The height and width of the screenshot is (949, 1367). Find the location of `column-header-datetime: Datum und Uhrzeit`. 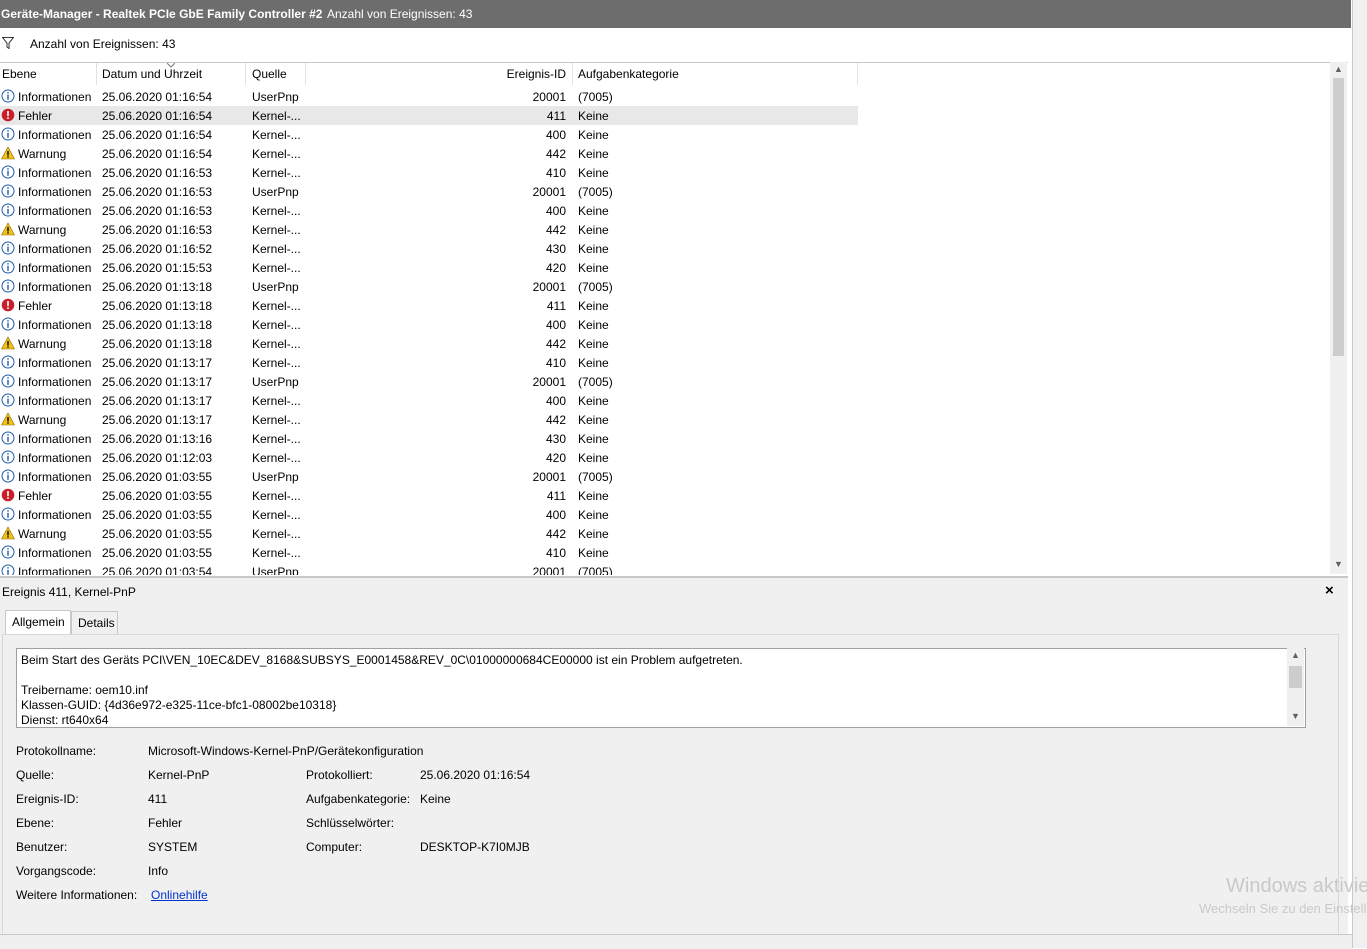

column-header-datetime: Datum und Uhrzeit is located at coordinates (171, 74).